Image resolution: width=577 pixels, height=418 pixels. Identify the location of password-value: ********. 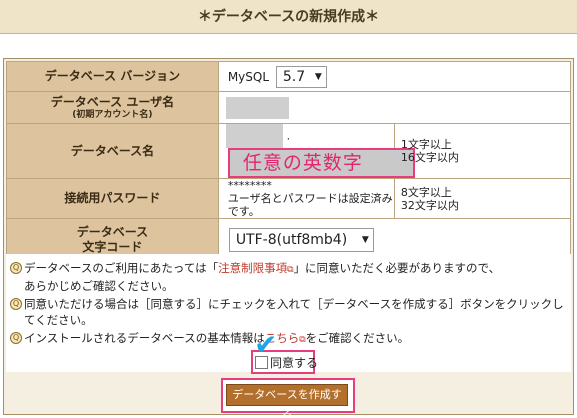
(249, 185).